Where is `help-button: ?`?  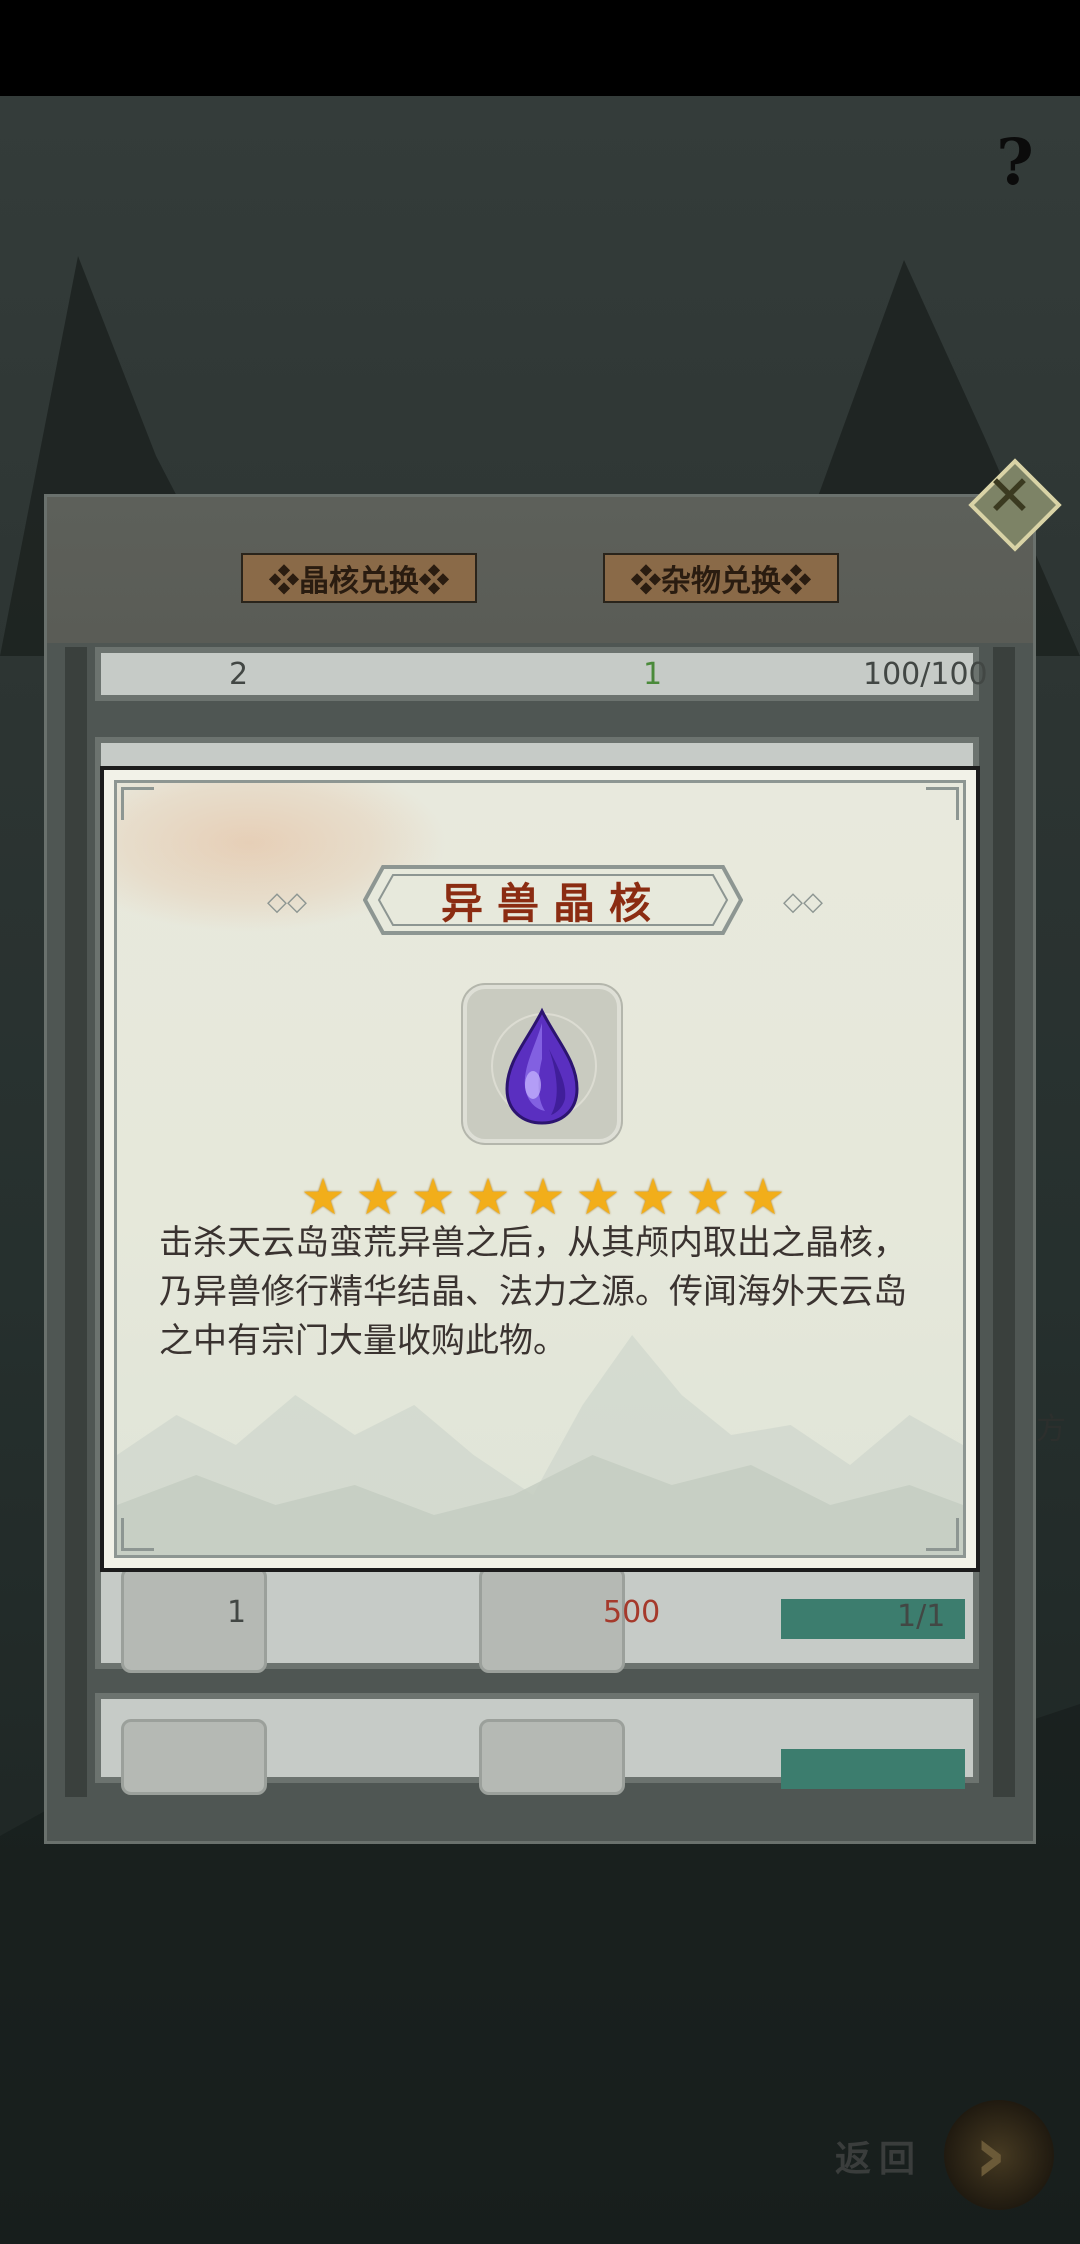 help-button: ? is located at coordinates (1015, 162).